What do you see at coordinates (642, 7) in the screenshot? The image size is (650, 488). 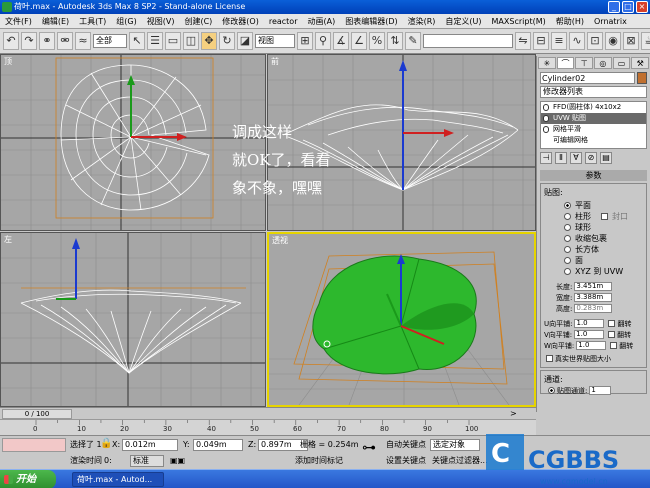 I see `close-button: ×` at bounding box center [642, 7].